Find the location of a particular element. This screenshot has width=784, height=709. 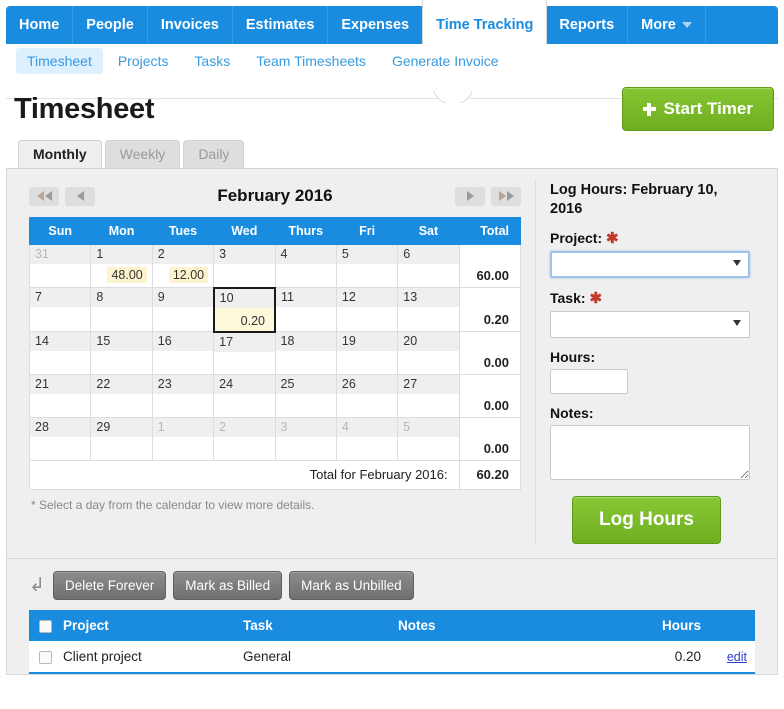

calendar-day-cell: 21 is located at coordinates (60, 396).